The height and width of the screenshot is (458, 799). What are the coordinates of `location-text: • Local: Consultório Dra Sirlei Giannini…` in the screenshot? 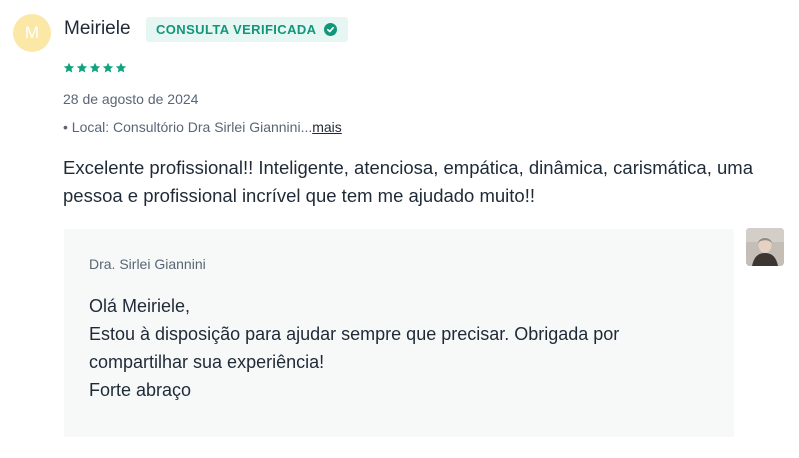 It's located at (188, 127).